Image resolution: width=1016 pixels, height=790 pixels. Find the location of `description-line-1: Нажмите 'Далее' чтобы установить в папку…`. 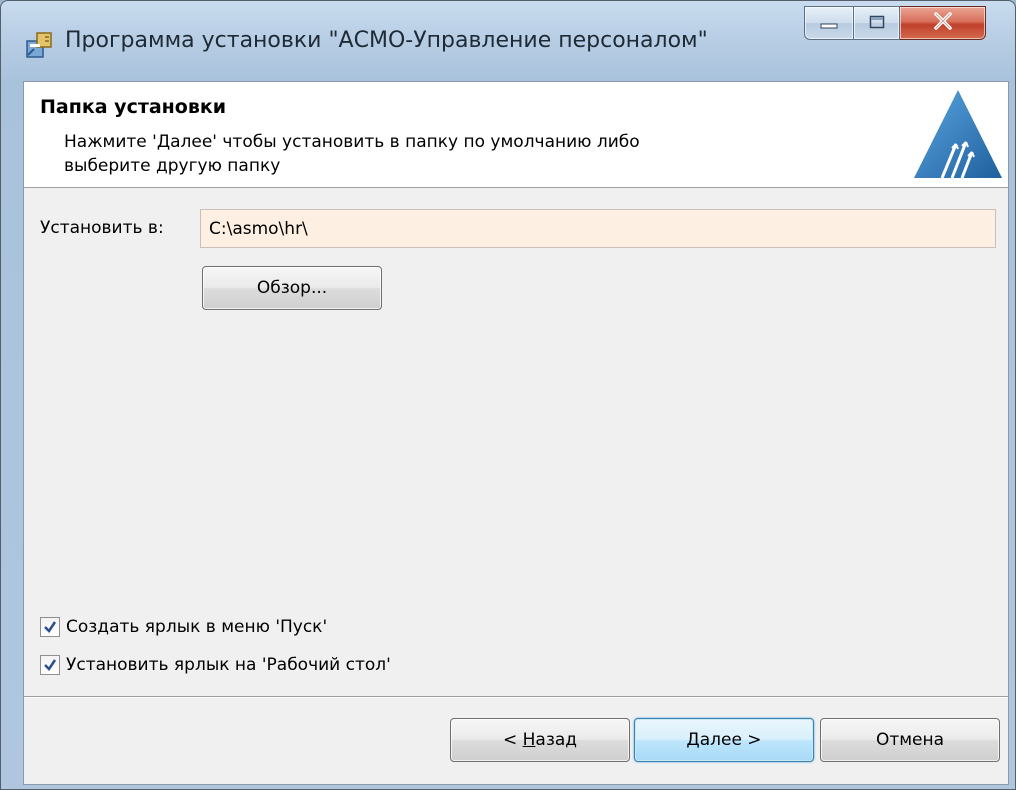

description-line-1: Нажмите 'Далее' чтобы установить в папку… is located at coordinates (352, 142).